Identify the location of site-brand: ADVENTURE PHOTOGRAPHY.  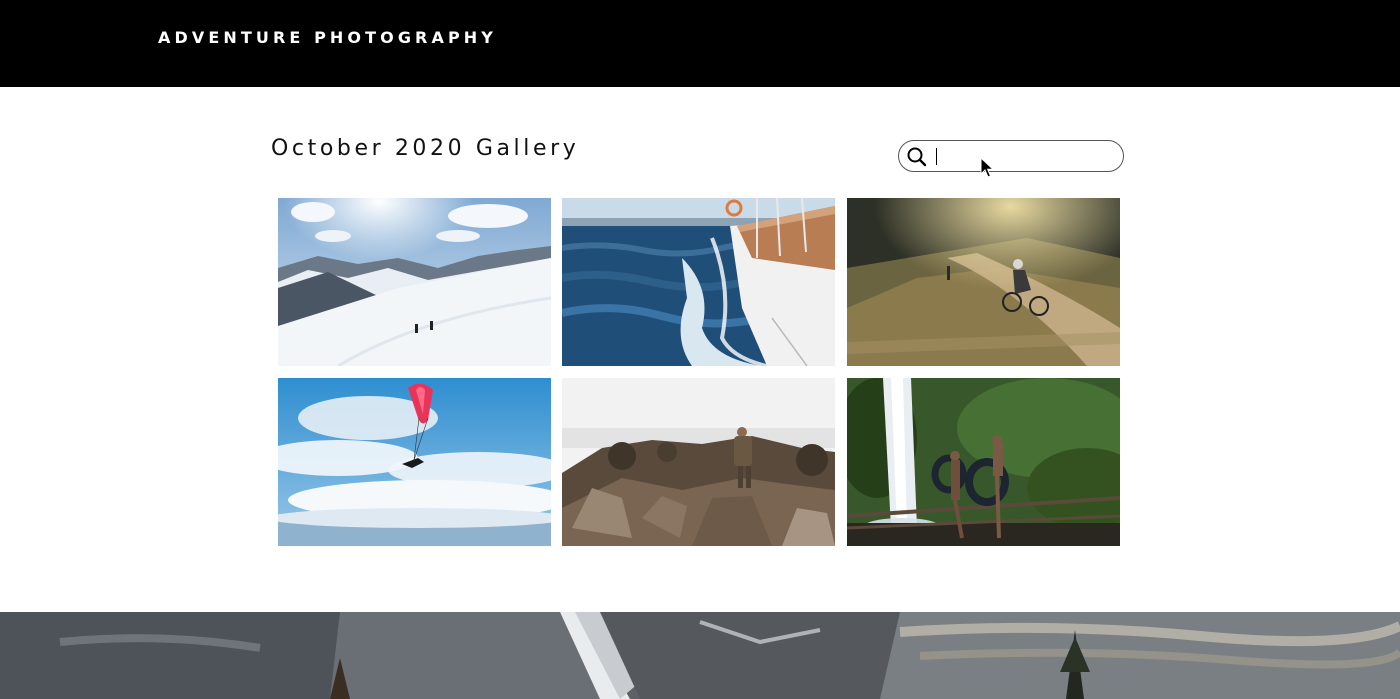
(327, 37).